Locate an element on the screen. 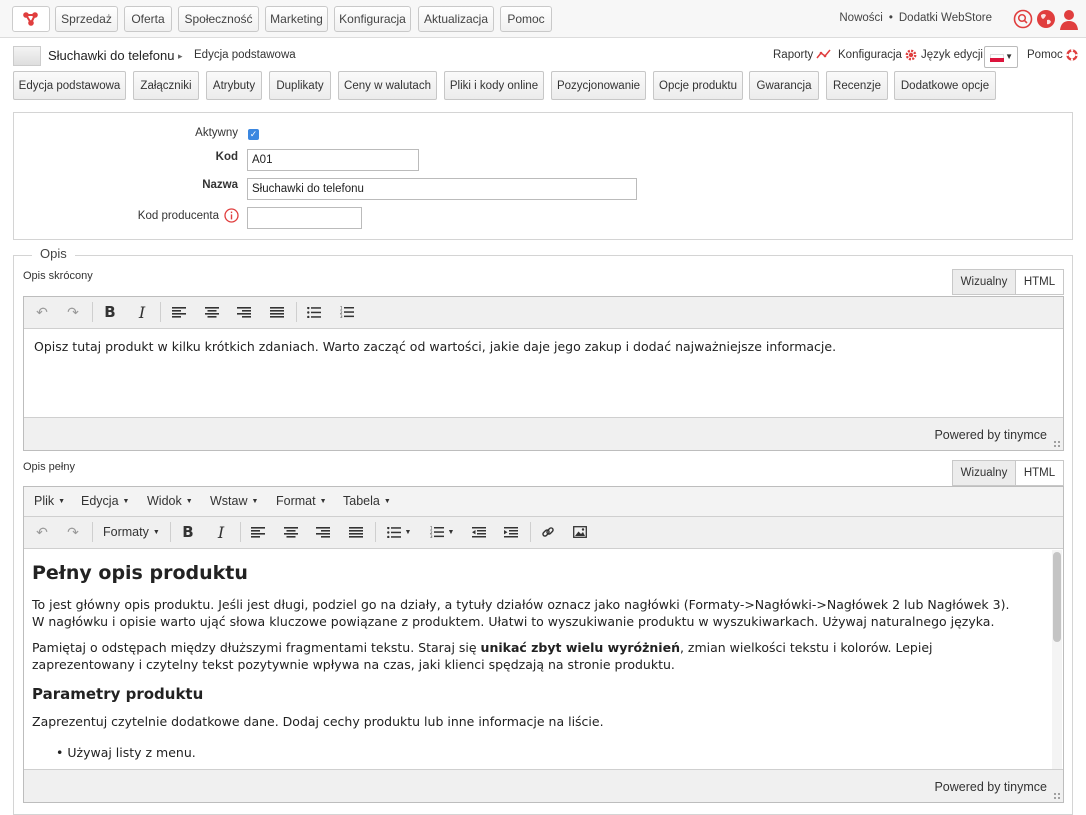 The height and width of the screenshot is (815, 1086). nav-marketing: Marketing is located at coordinates (296, 19).